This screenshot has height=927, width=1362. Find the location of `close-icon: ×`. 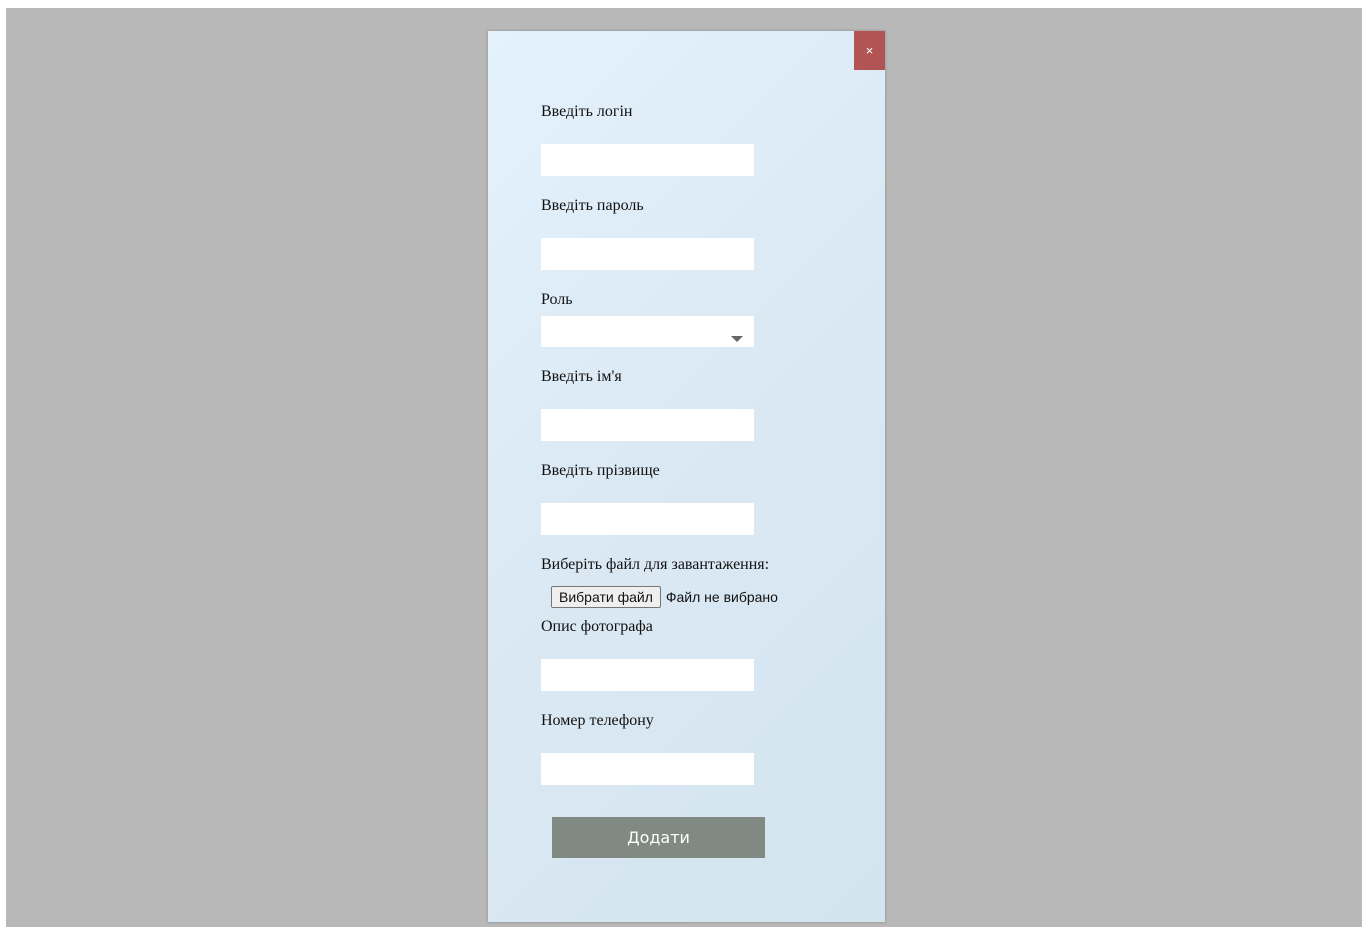

close-icon: × is located at coordinates (869, 50).